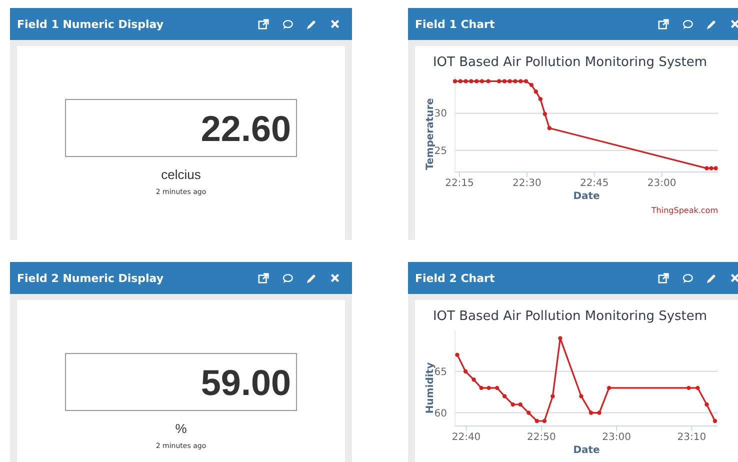 The image size is (738, 462). I want to click on y-axis-title: Temperature, so click(430, 134).